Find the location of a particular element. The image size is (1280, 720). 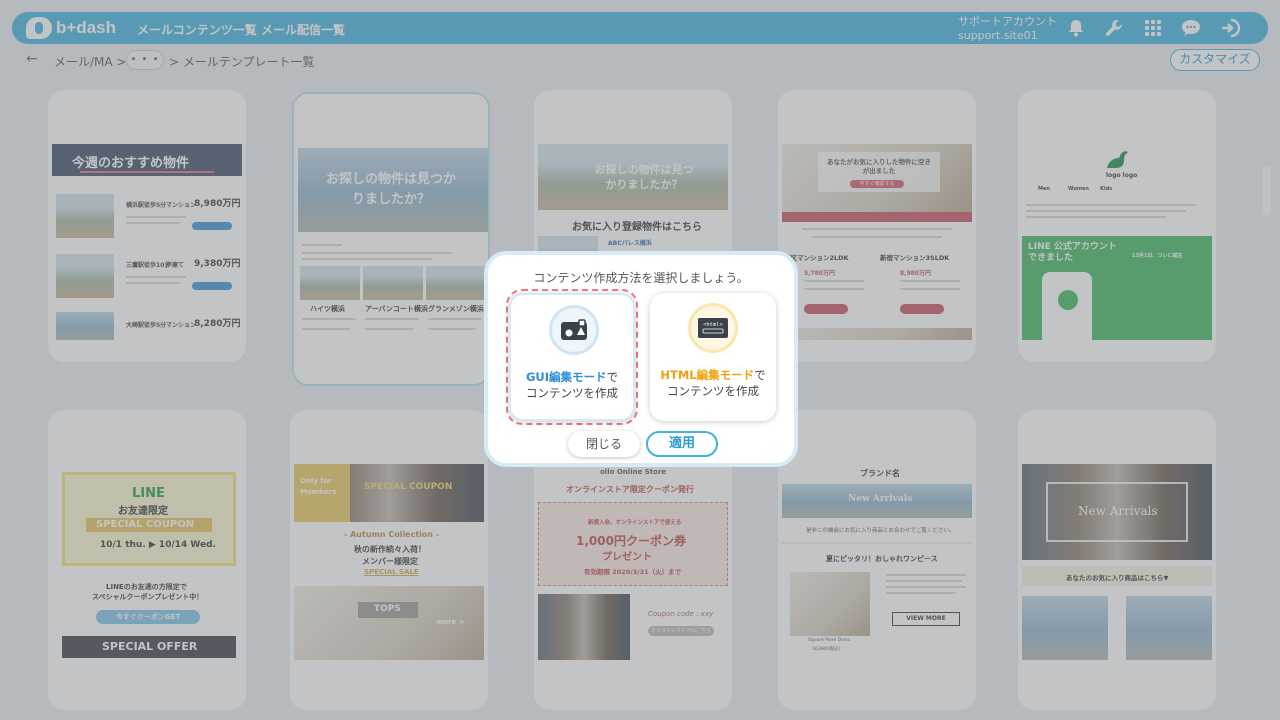

gui-option-label: GUI編集モードで コンテンツを作成 is located at coordinates (572, 385).